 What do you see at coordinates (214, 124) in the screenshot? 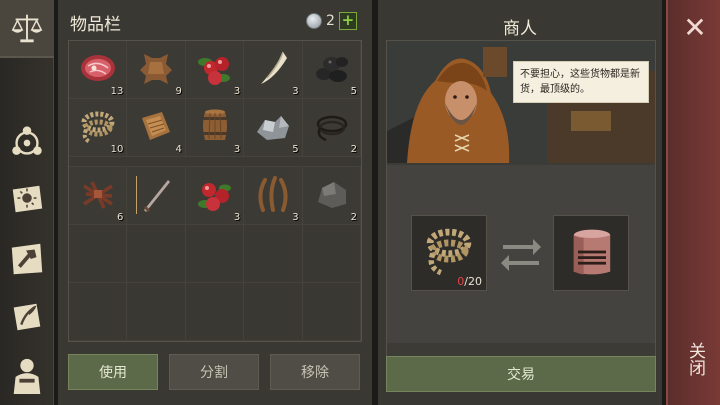
I see `barrel-icon` at bounding box center [214, 124].